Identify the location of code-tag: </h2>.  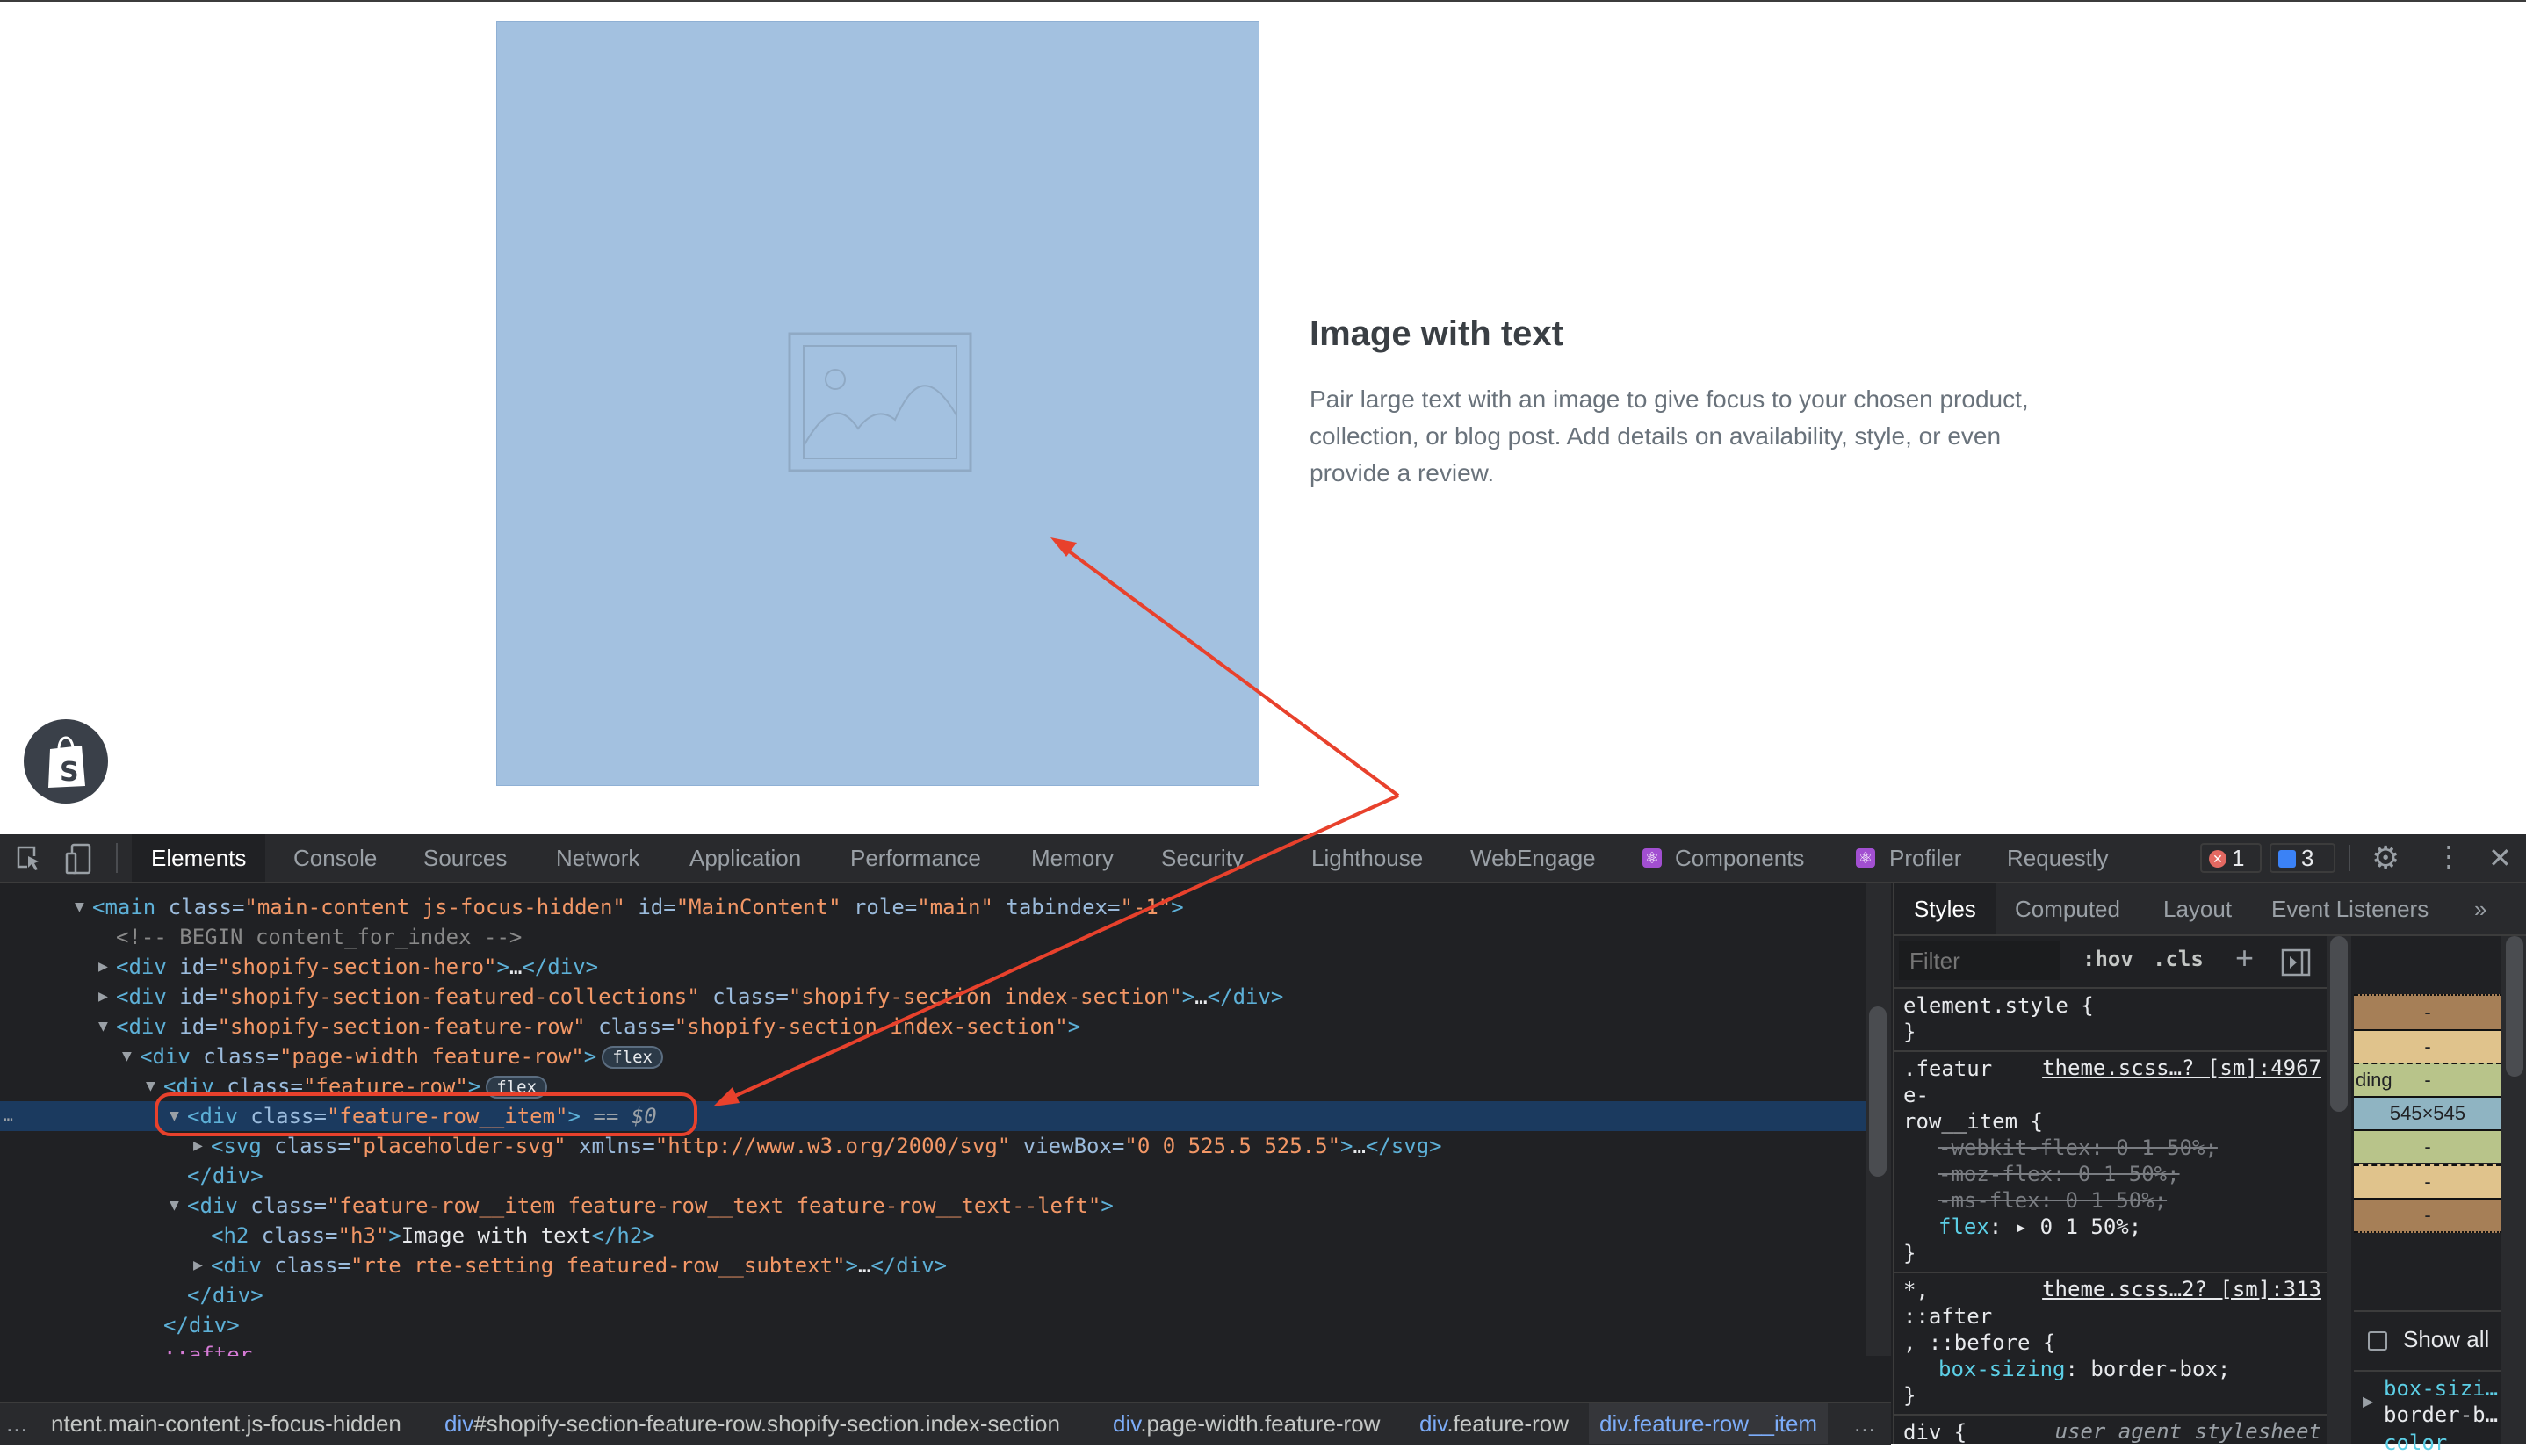
(623, 1235).